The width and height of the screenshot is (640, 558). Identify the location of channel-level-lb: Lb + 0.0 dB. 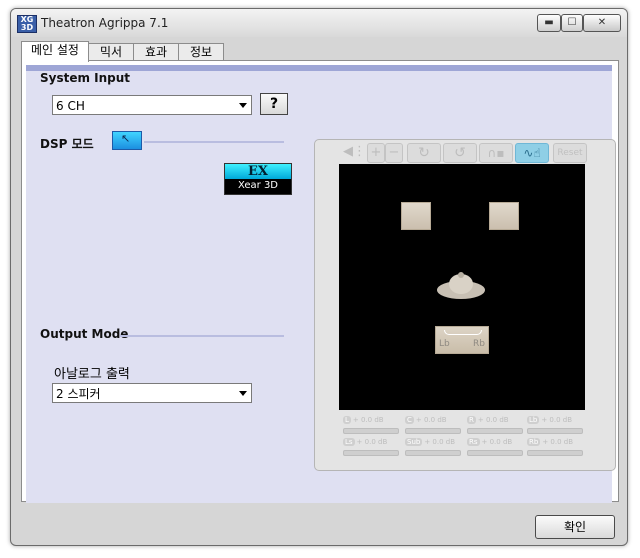
(550, 420).